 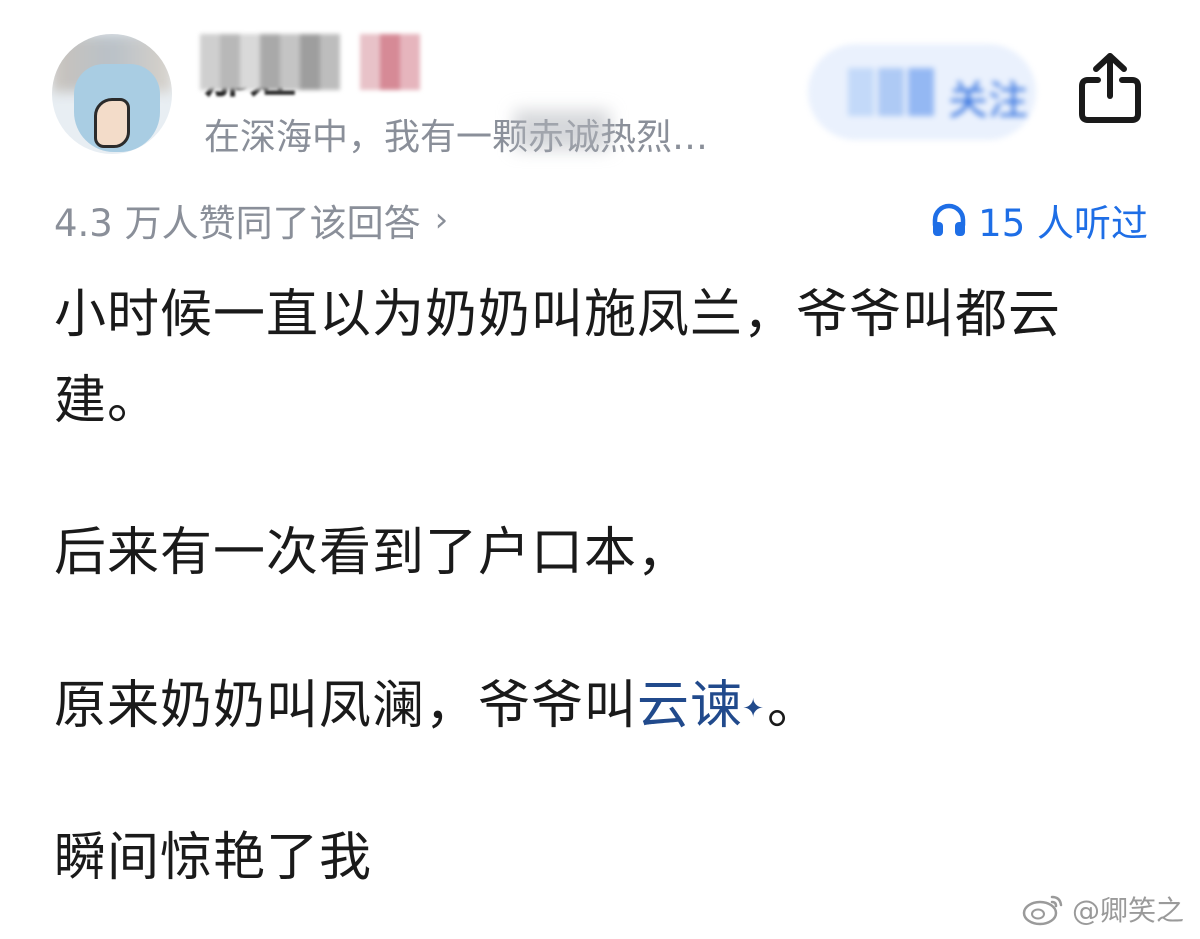 I want to click on sparkle-icon: ✦, so click(x=754, y=709).